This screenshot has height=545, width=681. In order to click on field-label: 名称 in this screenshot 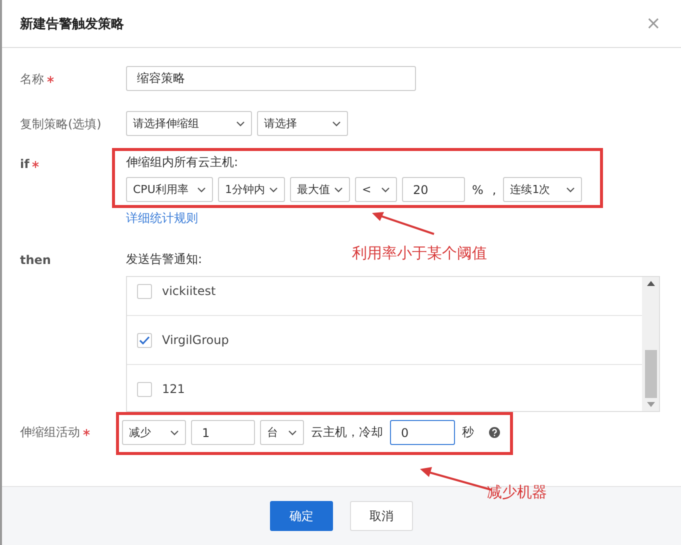, I will do `click(32, 79)`.